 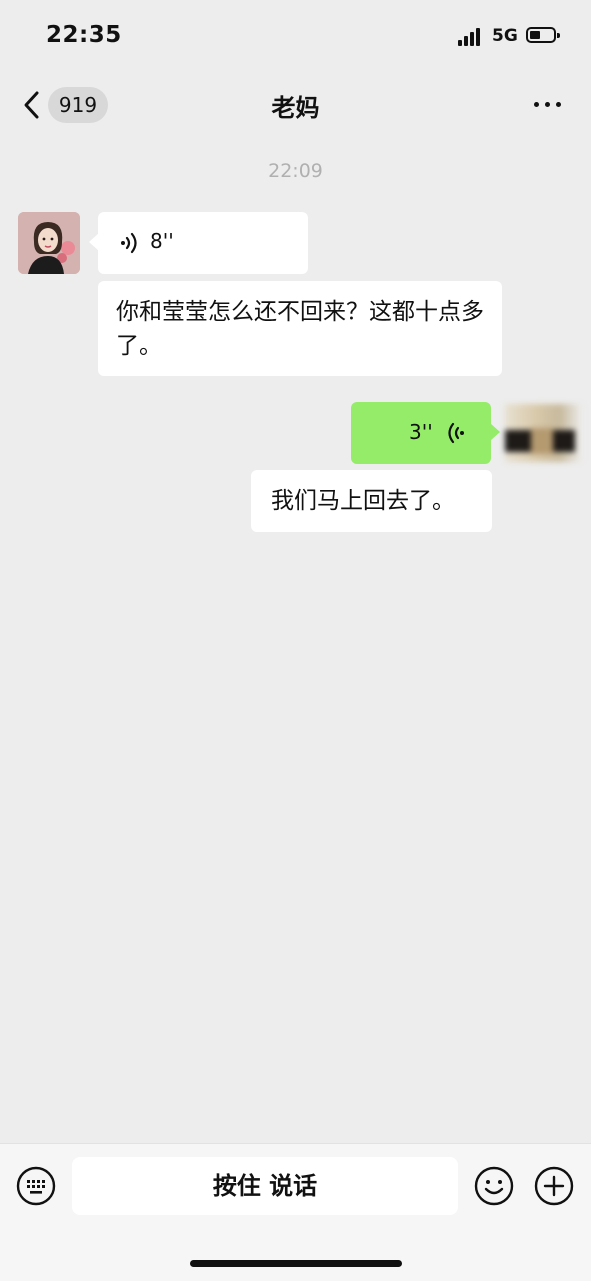 What do you see at coordinates (544, 433) in the screenshot?
I see `my-avatar` at bounding box center [544, 433].